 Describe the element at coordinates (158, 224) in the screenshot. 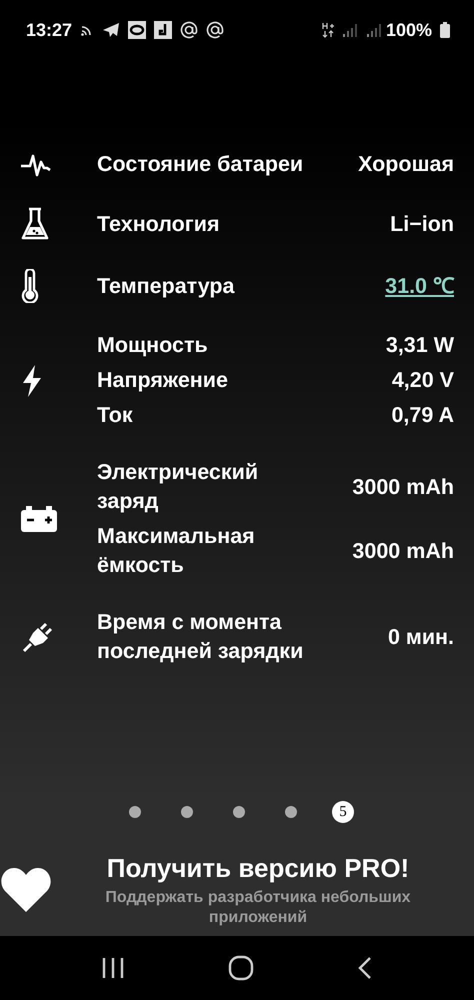

I see `info-label: Технология` at that location.